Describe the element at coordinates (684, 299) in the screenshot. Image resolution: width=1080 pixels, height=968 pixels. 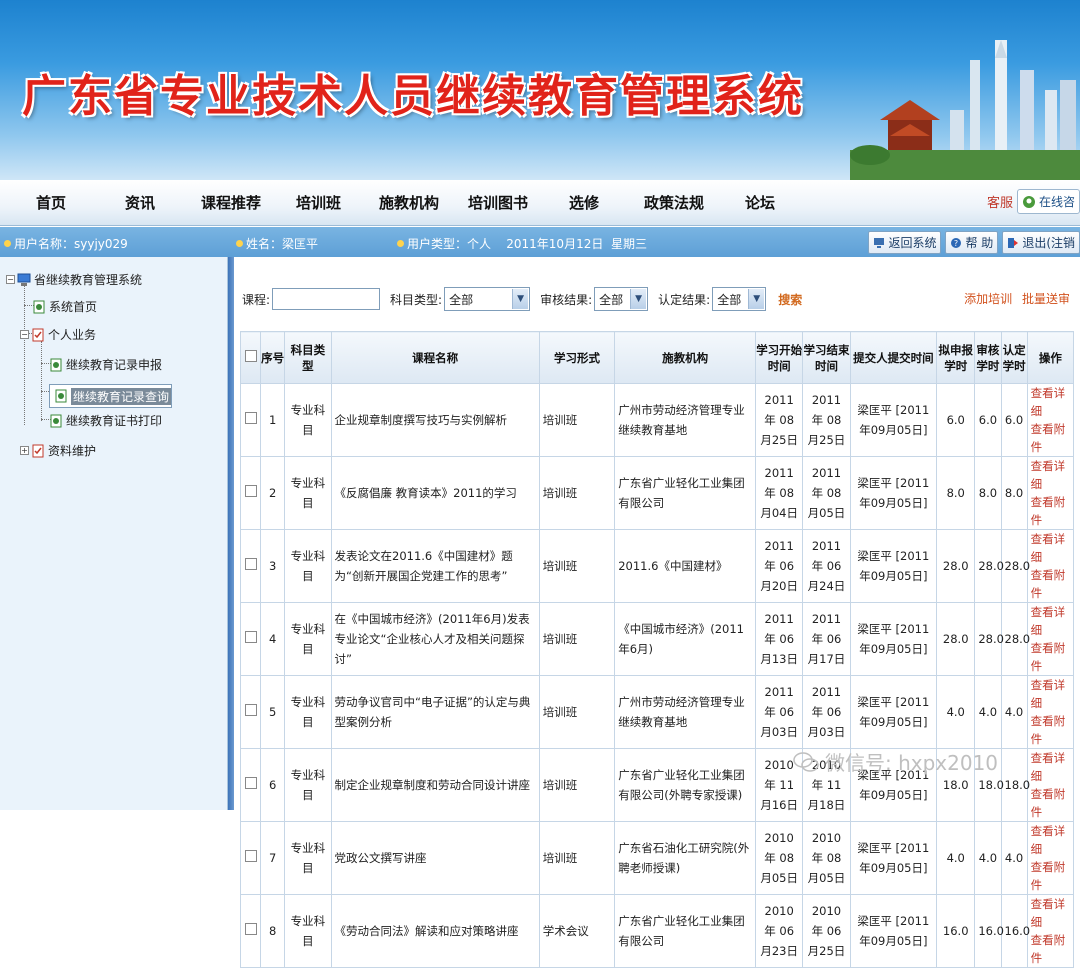
I see `certify-result-label: 认定结果:` at that location.